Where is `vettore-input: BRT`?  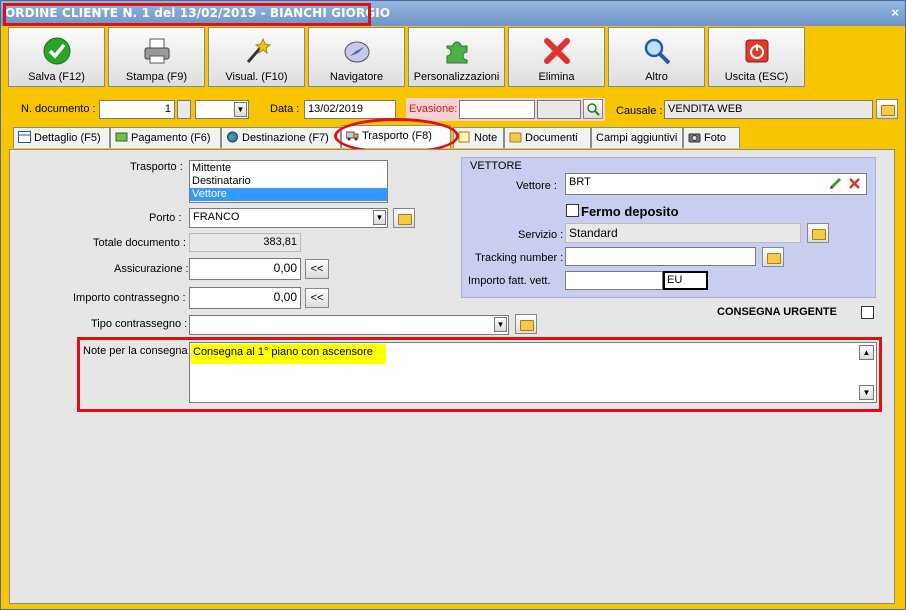
vettore-input: BRT is located at coordinates (716, 184).